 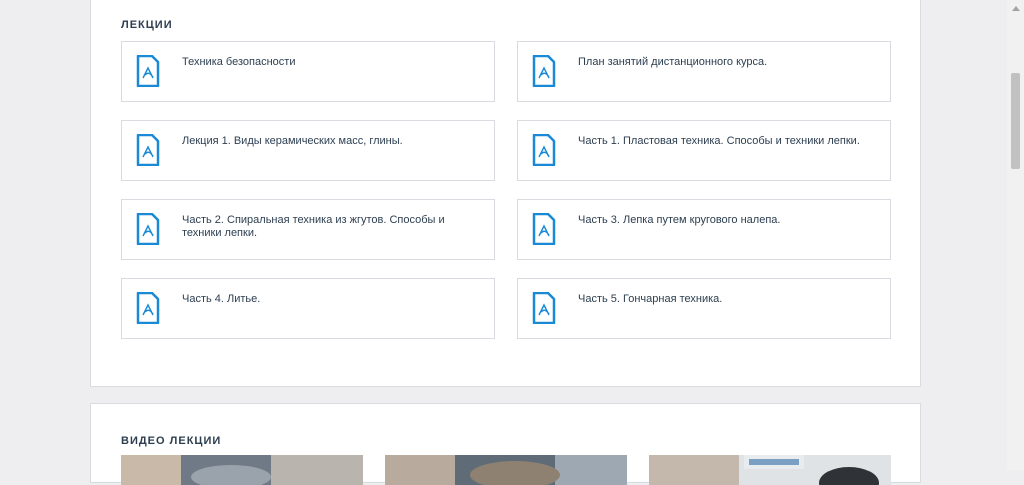 I want to click on lecture-item: Часть 3. Лепка путем кругового налепа., so click(x=704, y=229).